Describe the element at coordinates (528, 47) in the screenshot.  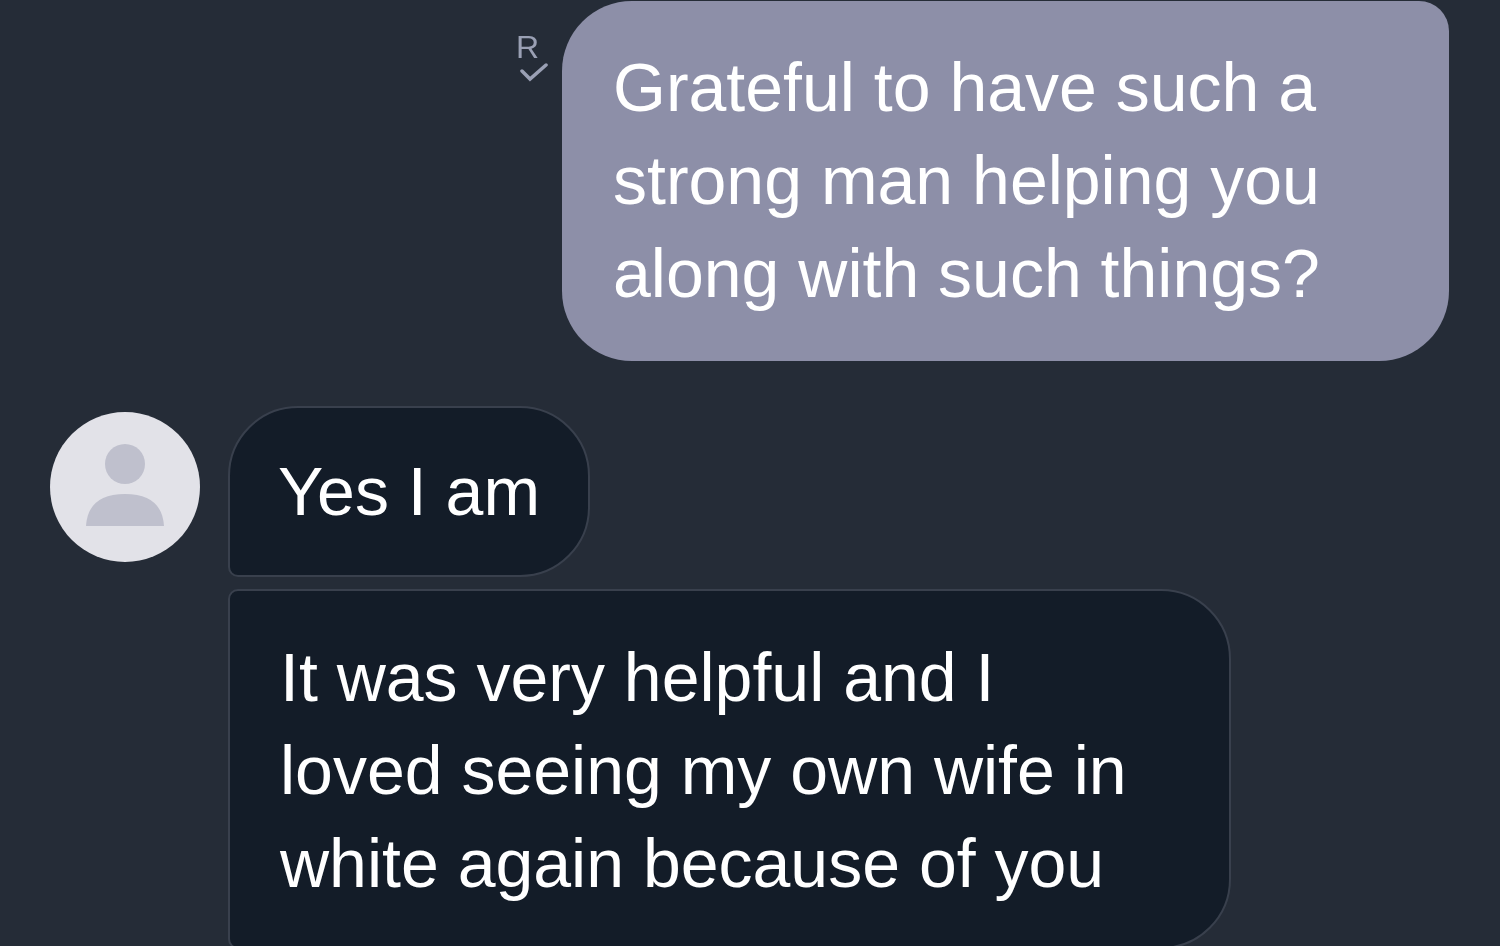
I see `read-receipt: R` at that location.